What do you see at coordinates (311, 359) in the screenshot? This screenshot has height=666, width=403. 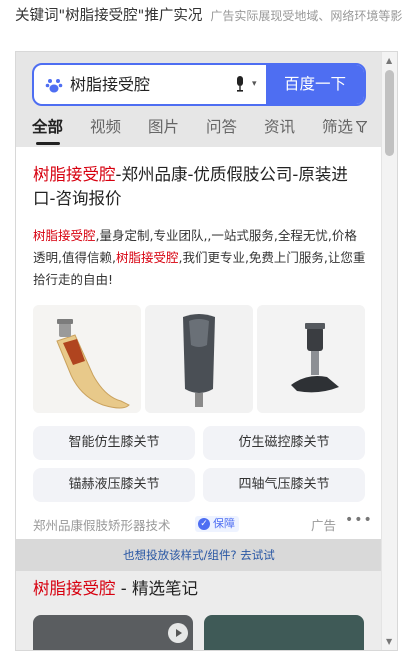 I see `prosthetic-knee-foot-image` at bounding box center [311, 359].